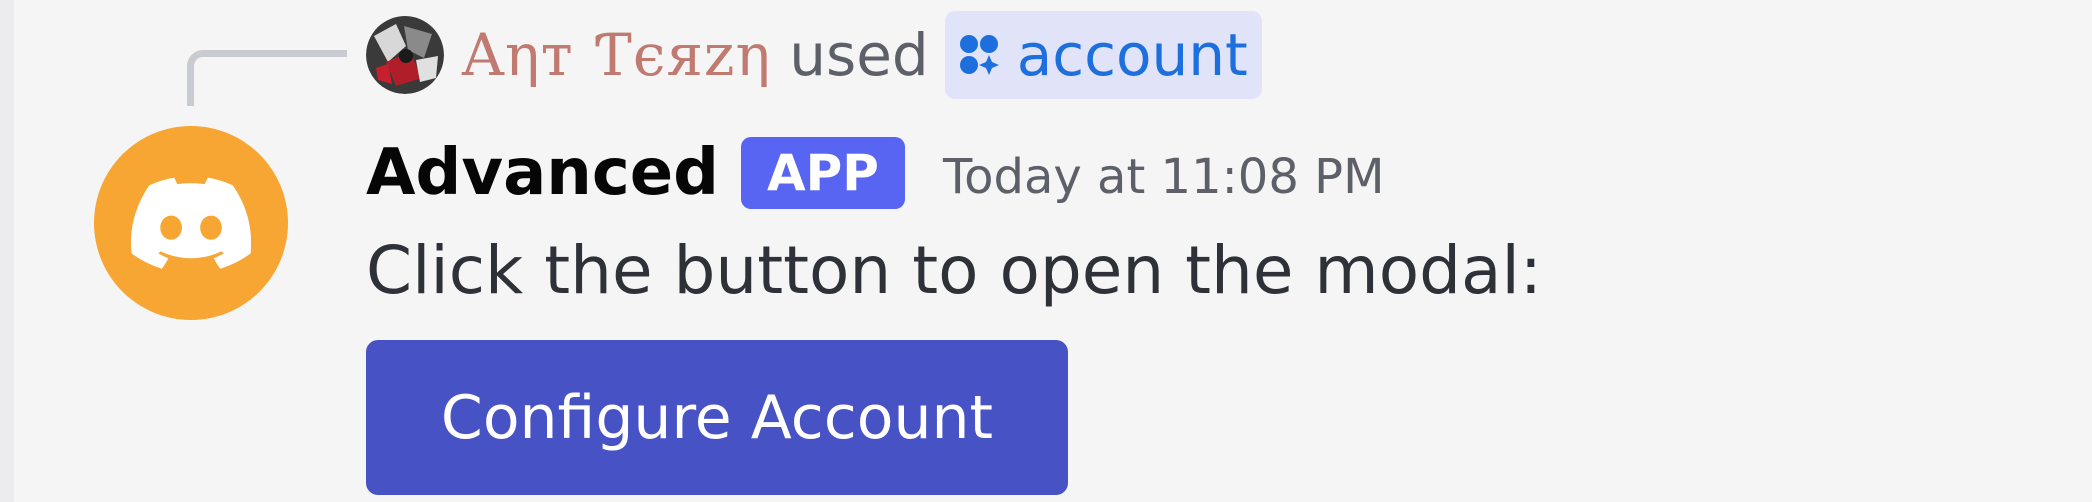 This screenshot has width=2092, height=502. Describe the element at coordinates (979, 55) in the screenshot. I see `app-command-icon` at that location.